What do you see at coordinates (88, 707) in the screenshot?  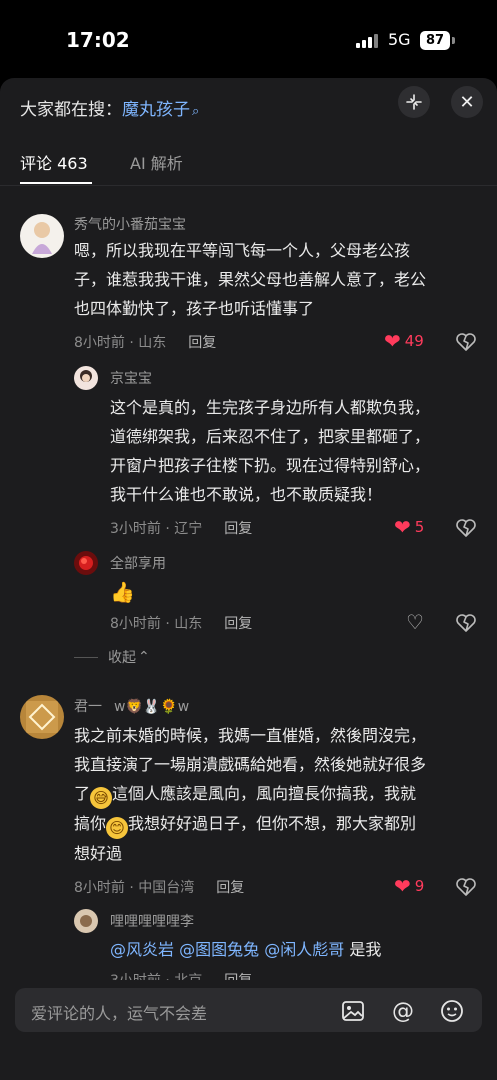 I see `comment-author-name: 君一` at bounding box center [88, 707].